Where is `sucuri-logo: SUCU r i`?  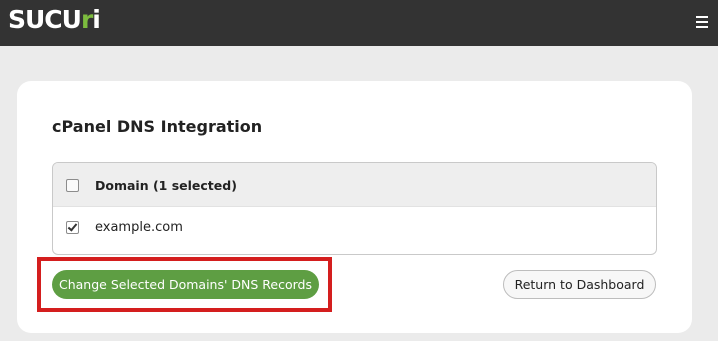 sucuri-logo: SUCU r i is located at coordinates (54, 20).